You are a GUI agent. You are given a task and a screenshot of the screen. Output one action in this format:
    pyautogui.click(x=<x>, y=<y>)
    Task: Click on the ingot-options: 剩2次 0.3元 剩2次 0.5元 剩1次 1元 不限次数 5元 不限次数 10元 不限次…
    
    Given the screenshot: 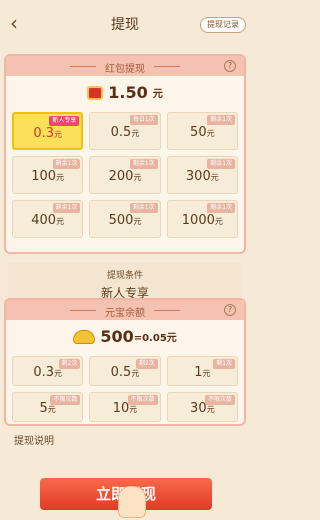 What is the action you would take?
    pyautogui.click(x=125, y=389)
    